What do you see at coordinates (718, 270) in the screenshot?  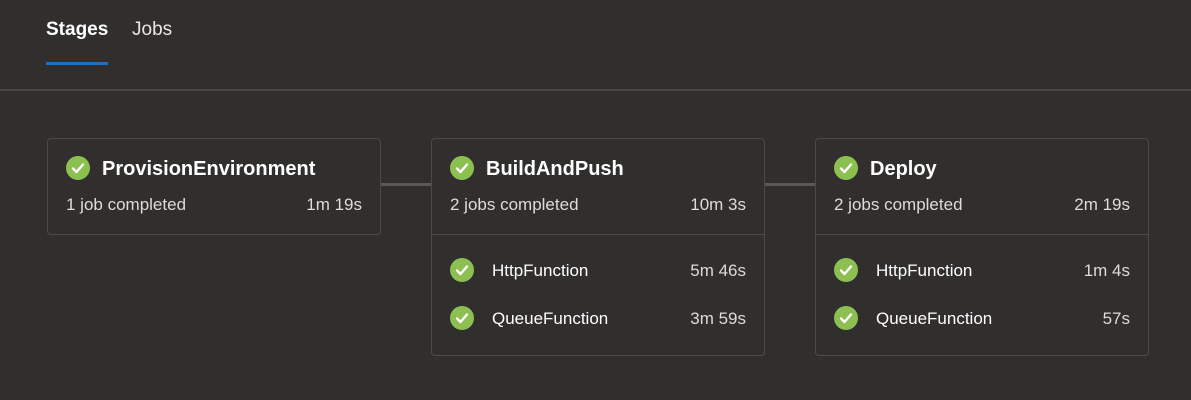 I see `job-duration: 5m 46s` at bounding box center [718, 270].